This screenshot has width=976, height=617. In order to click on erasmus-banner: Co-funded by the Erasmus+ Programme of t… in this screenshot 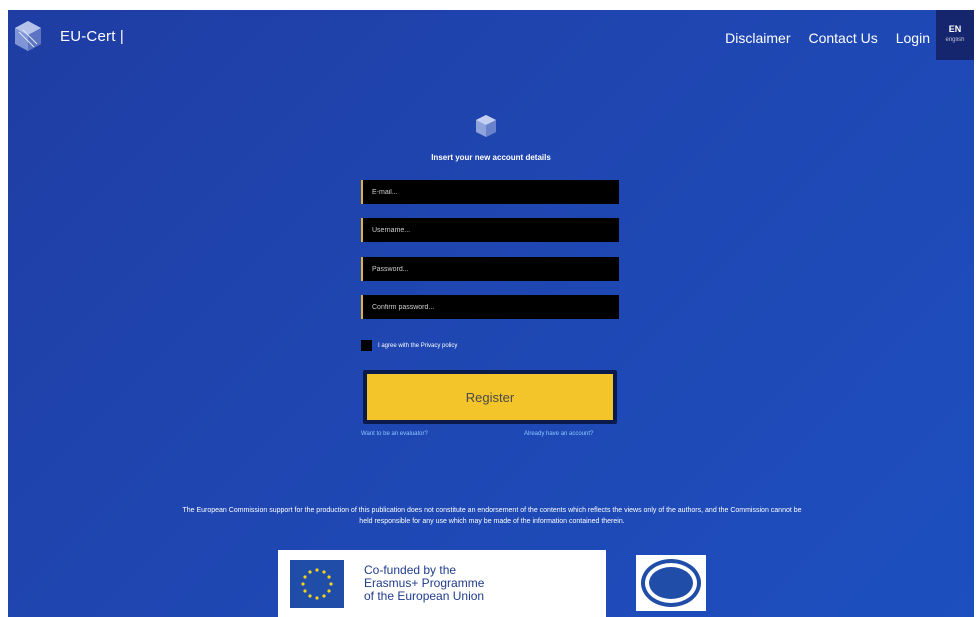, I will do `click(442, 583)`.